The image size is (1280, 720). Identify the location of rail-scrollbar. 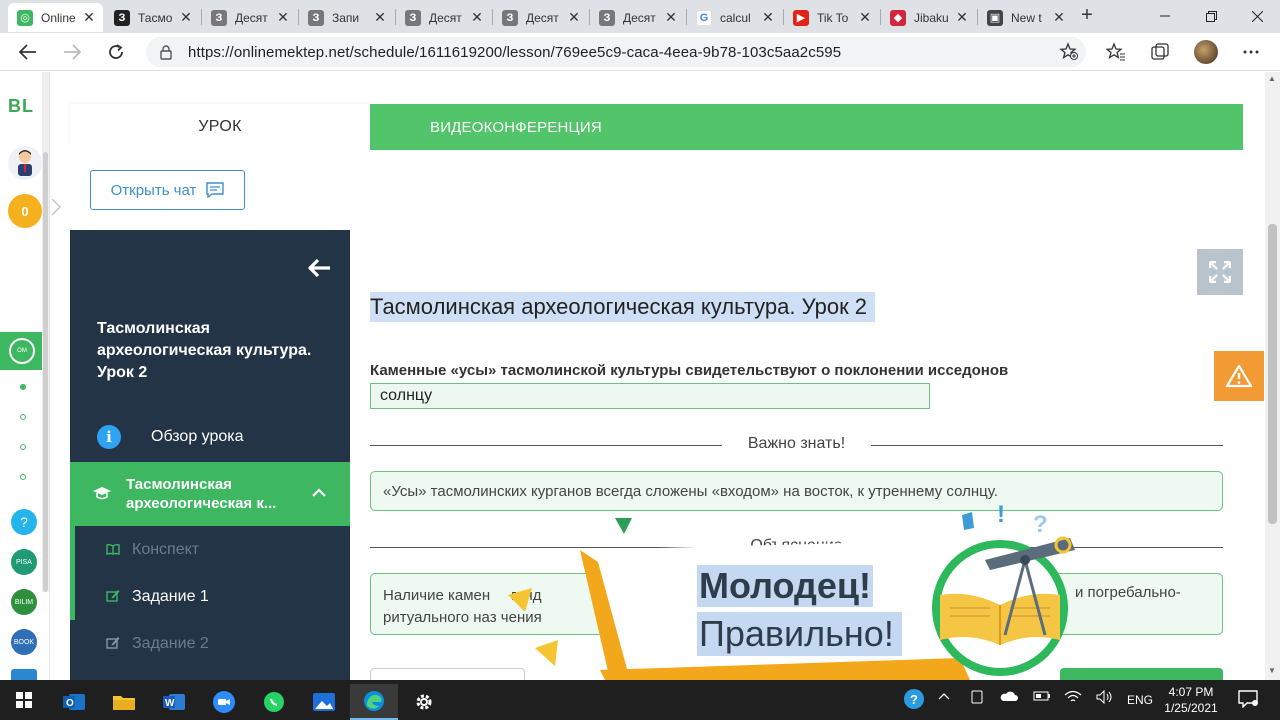
(45, 332).